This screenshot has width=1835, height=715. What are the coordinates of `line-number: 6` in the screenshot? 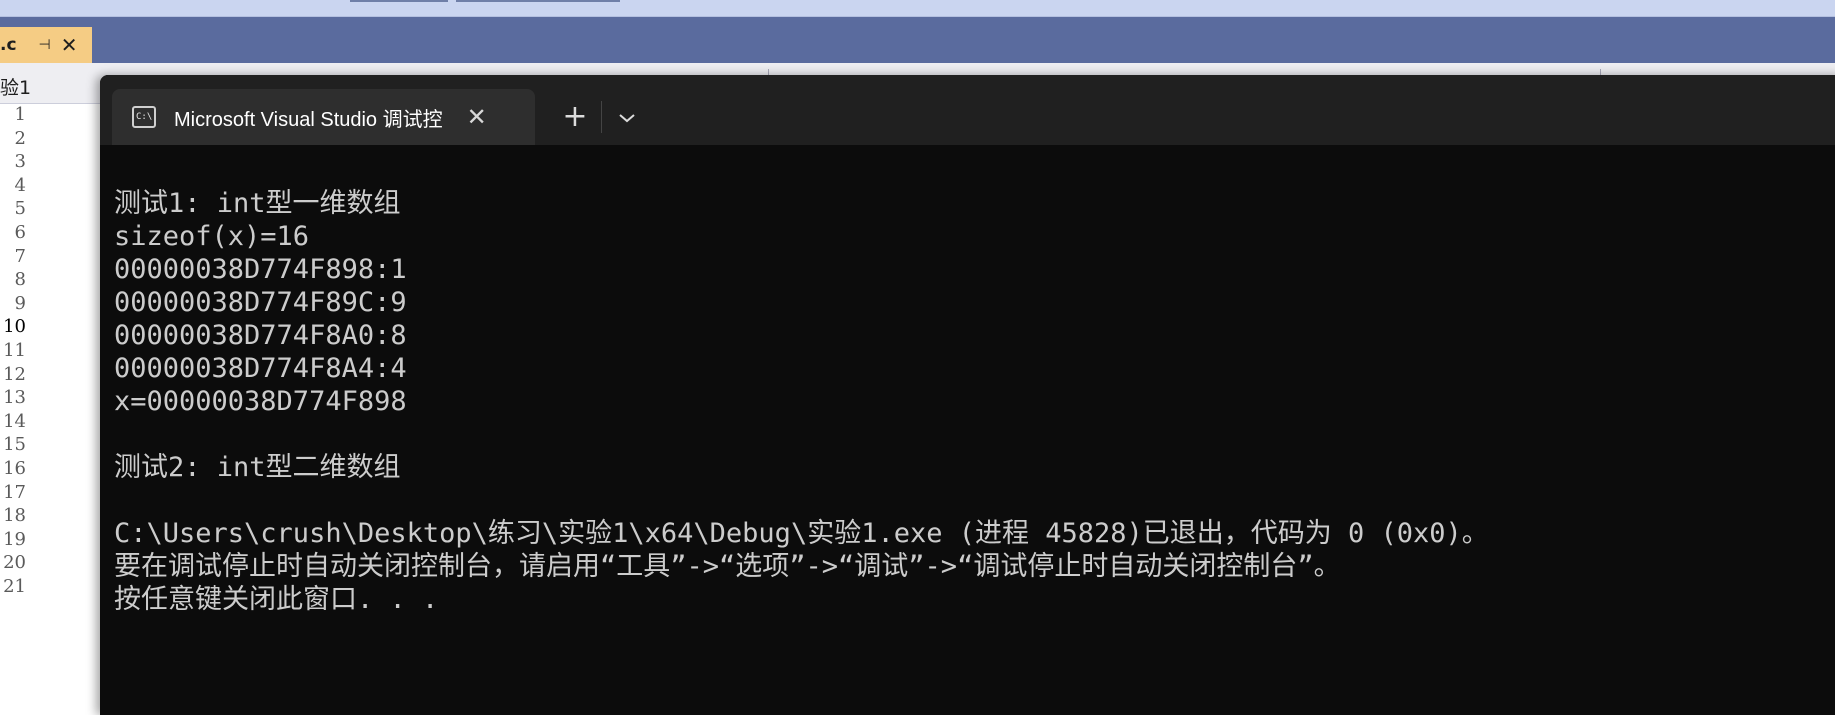 It's located at (20, 232).